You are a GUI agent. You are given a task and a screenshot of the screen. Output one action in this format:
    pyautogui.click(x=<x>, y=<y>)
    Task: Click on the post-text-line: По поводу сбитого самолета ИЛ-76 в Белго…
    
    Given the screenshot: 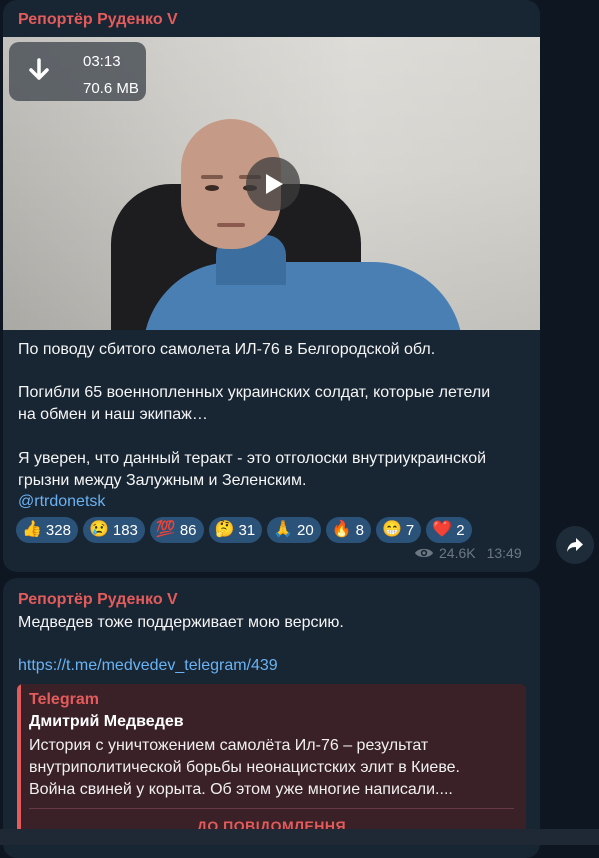 What is the action you would take?
    pyautogui.click(x=227, y=349)
    